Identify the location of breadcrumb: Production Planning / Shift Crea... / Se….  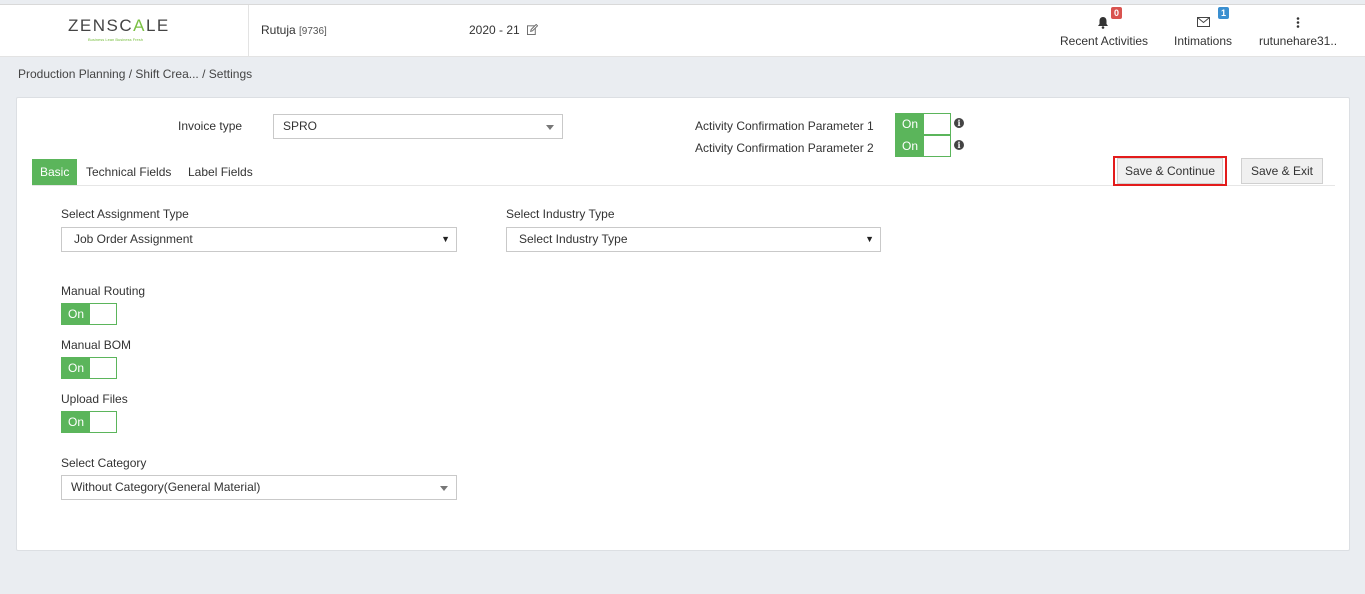
(135, 74).